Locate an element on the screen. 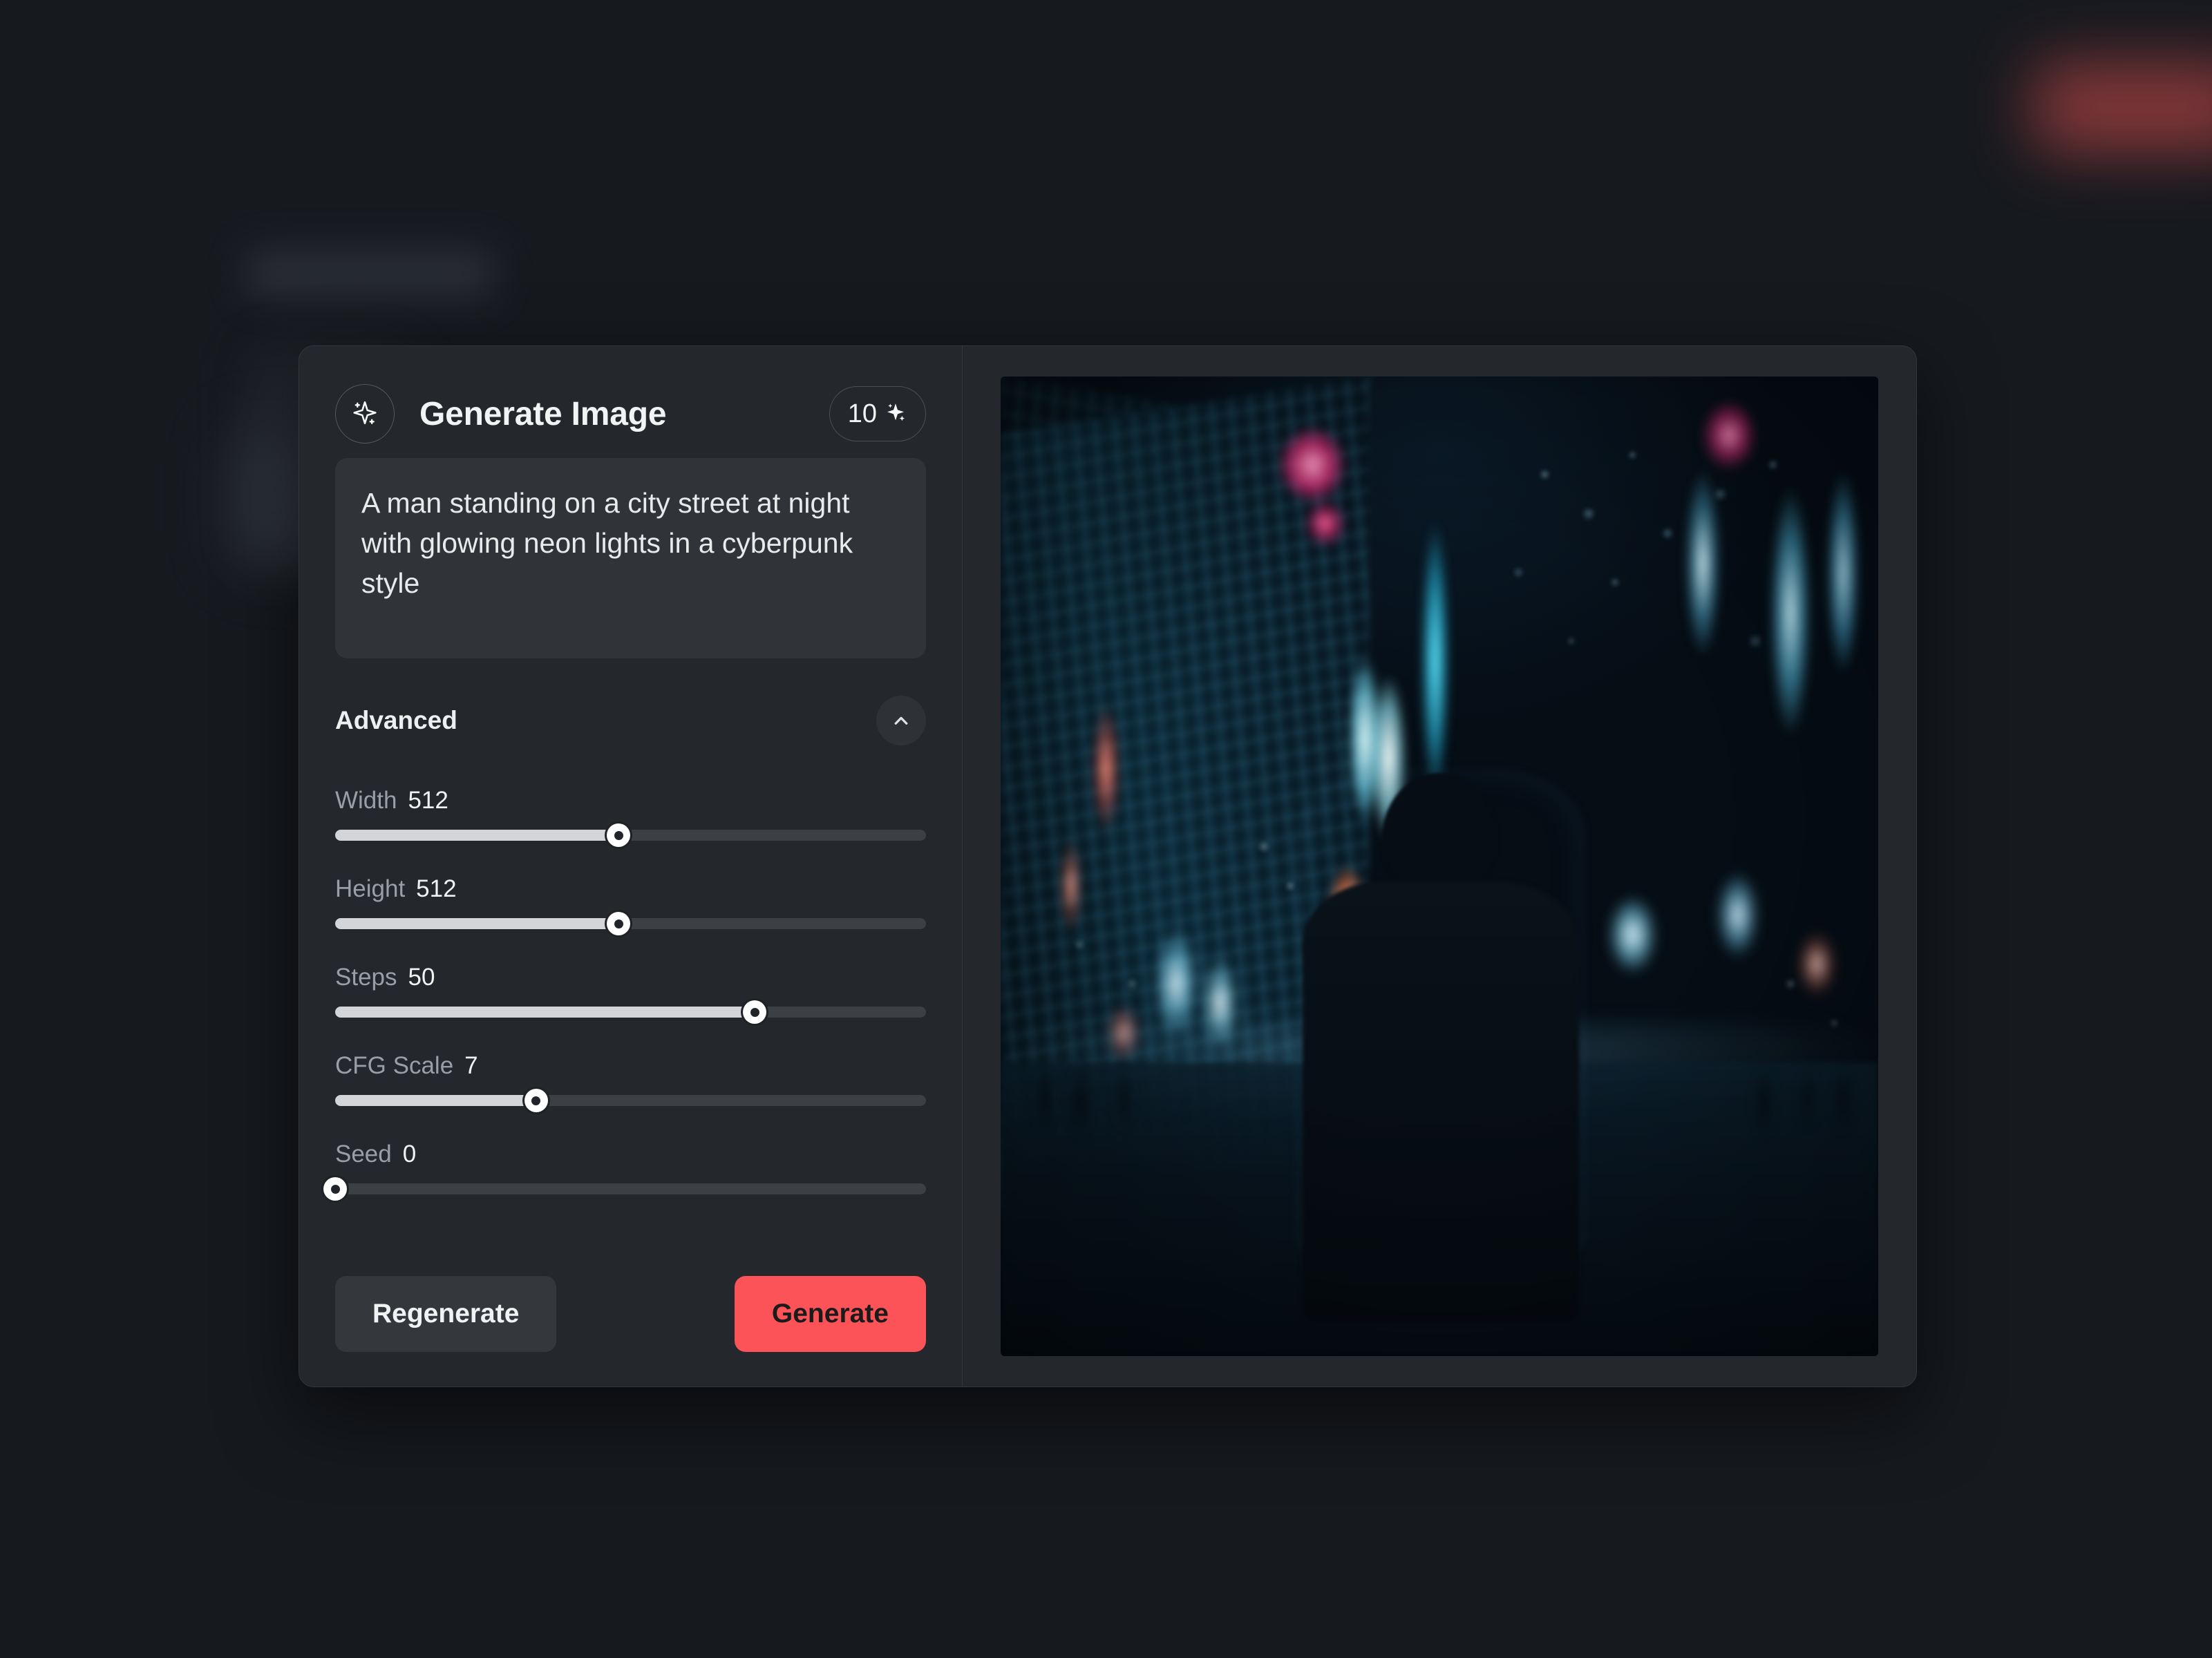 The height and width of the screenshot is (1658, 2212). slider-cfg-scale: CFG Scale 7 is located at coordinates (630, 1082).